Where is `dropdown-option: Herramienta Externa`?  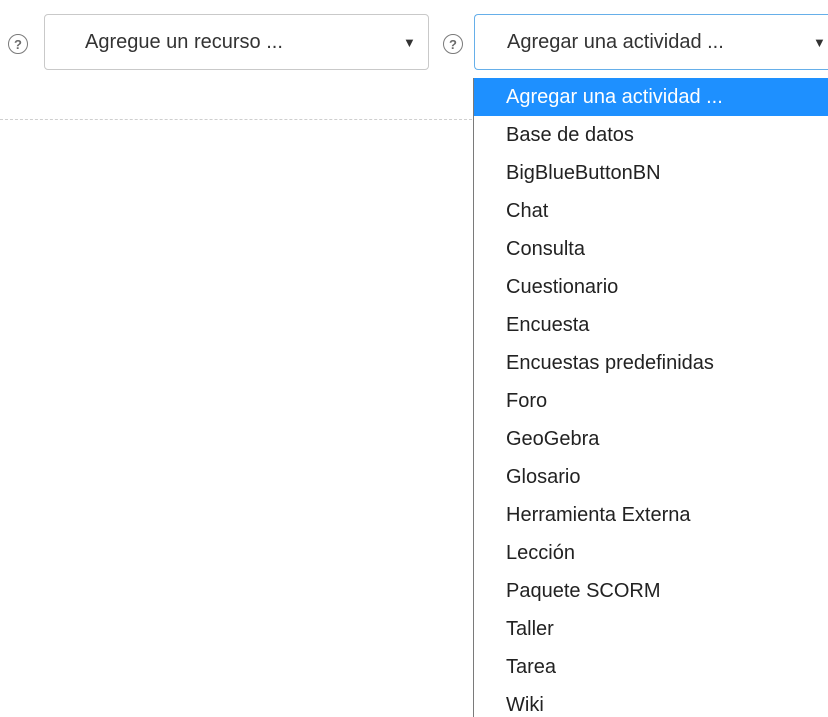 dropdown-option: Herramienta Externa is located at coordinates (651, 515).